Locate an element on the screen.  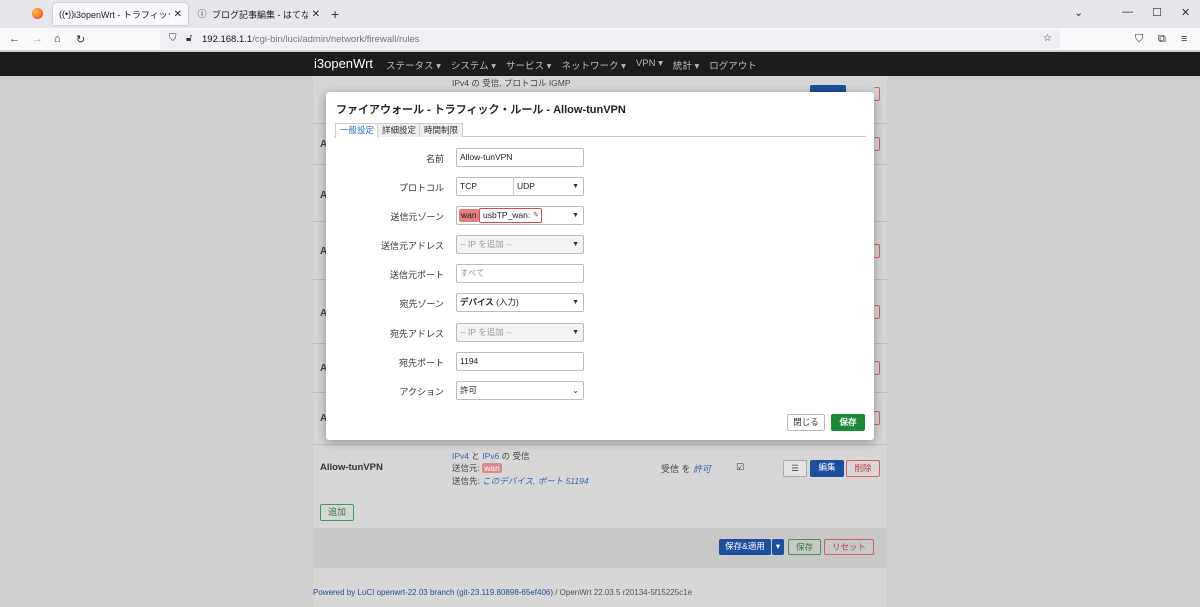
minimize-icon: — is located at coordinates (1127, 12).